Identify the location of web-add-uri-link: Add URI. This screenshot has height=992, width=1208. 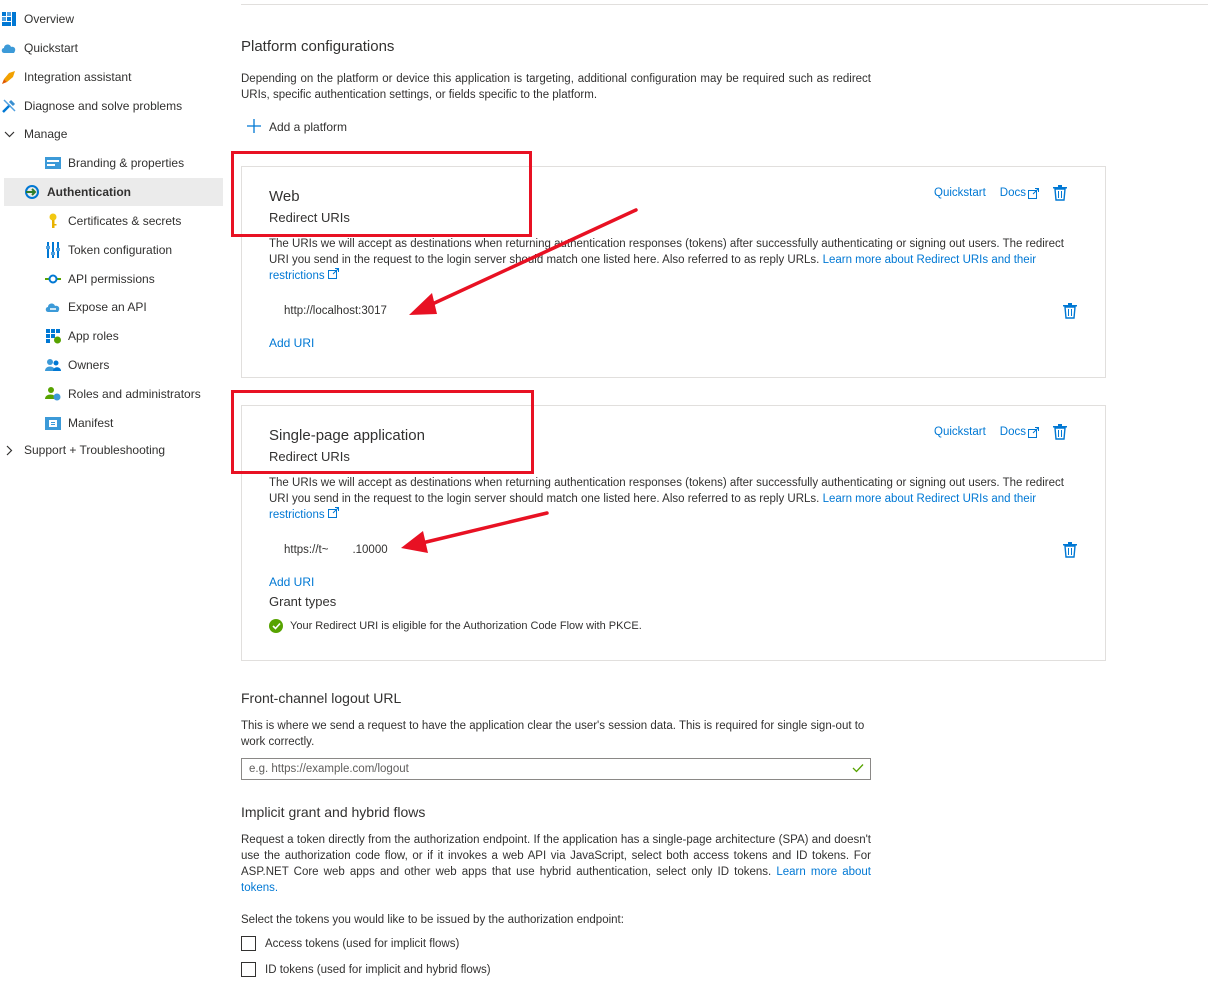
(291, 343).